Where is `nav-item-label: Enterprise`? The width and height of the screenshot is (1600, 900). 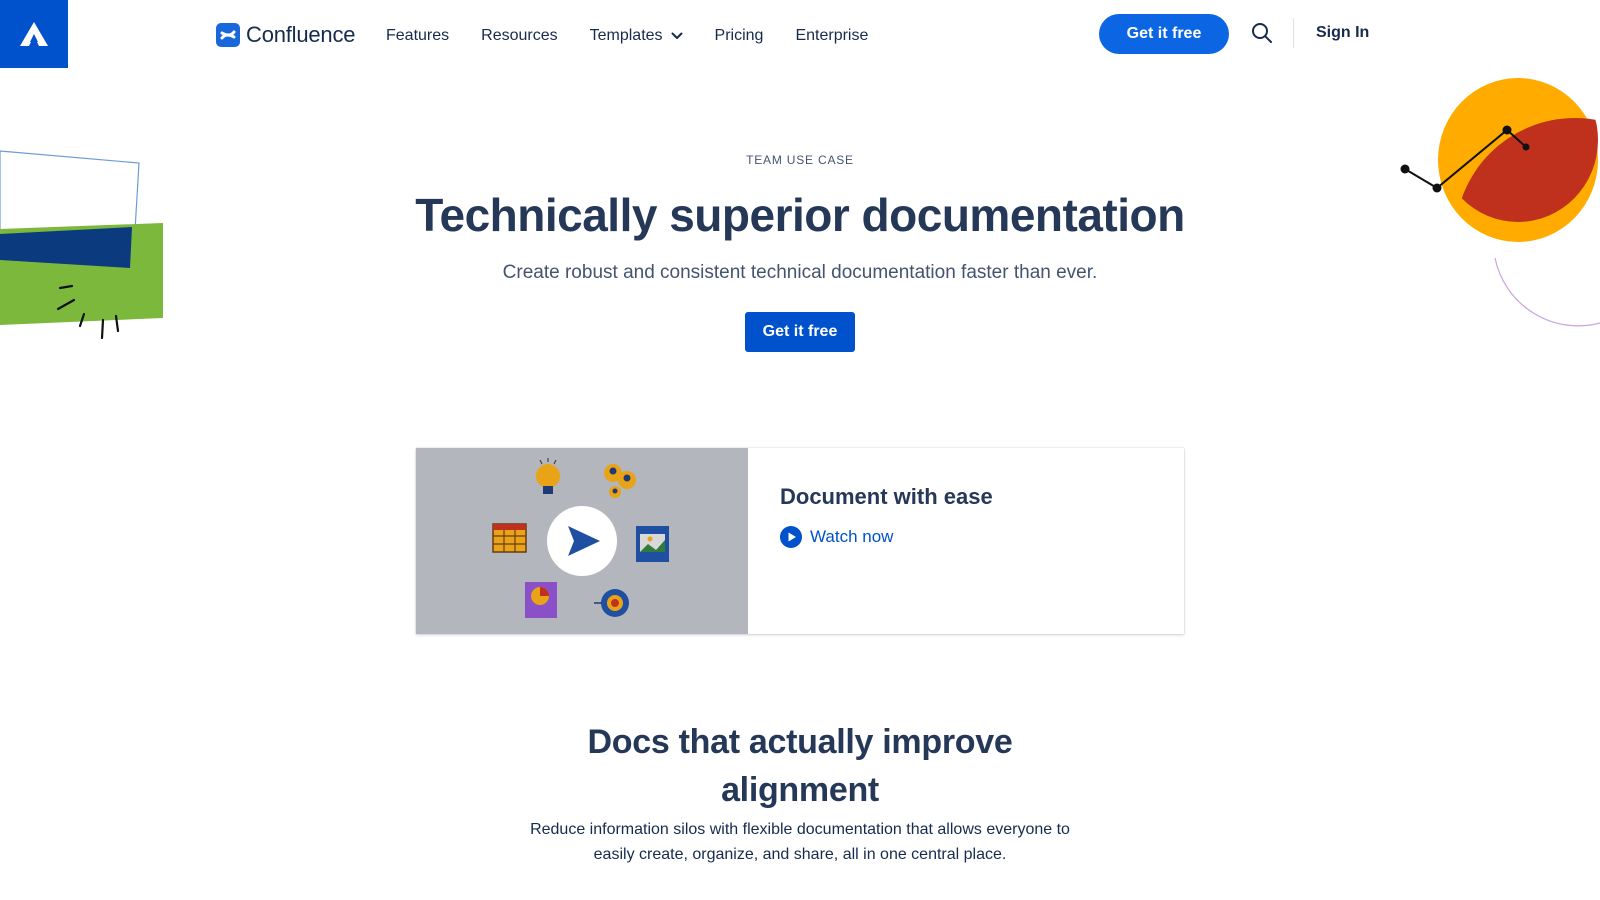 nav-item-label: Enterprise is located at coordinates (832, 35).